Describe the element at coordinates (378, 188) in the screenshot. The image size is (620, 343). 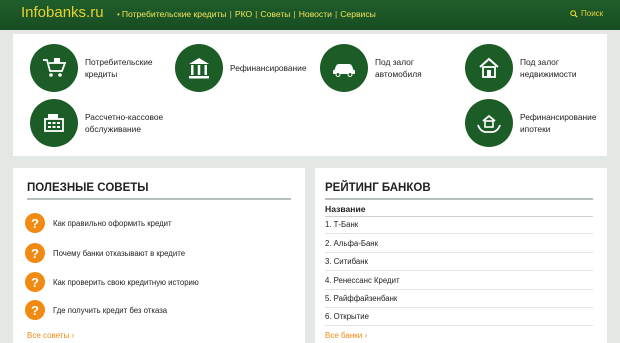
I see `rating-title: РЕЙТИНГ БАНКОВ` at that location.